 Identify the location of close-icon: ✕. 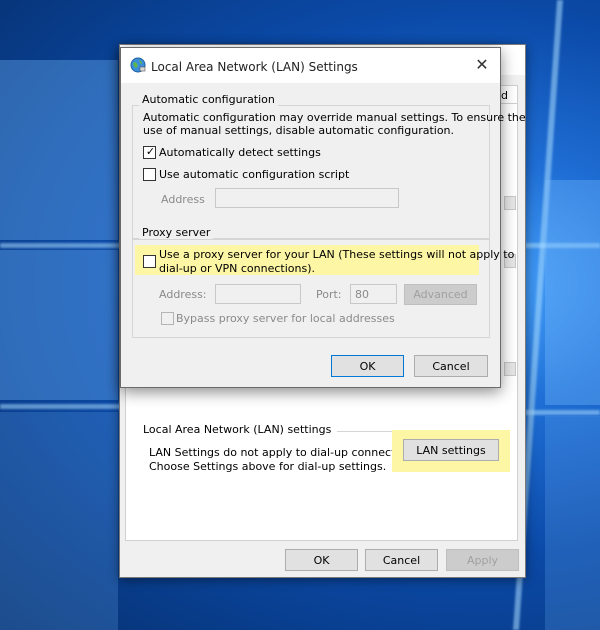
(482, 65).